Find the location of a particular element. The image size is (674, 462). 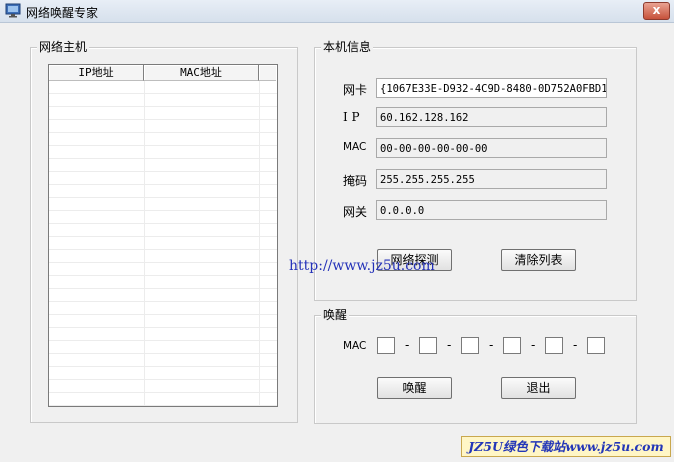

wake-mac-label: MAC is located at coordinates (355, 346).